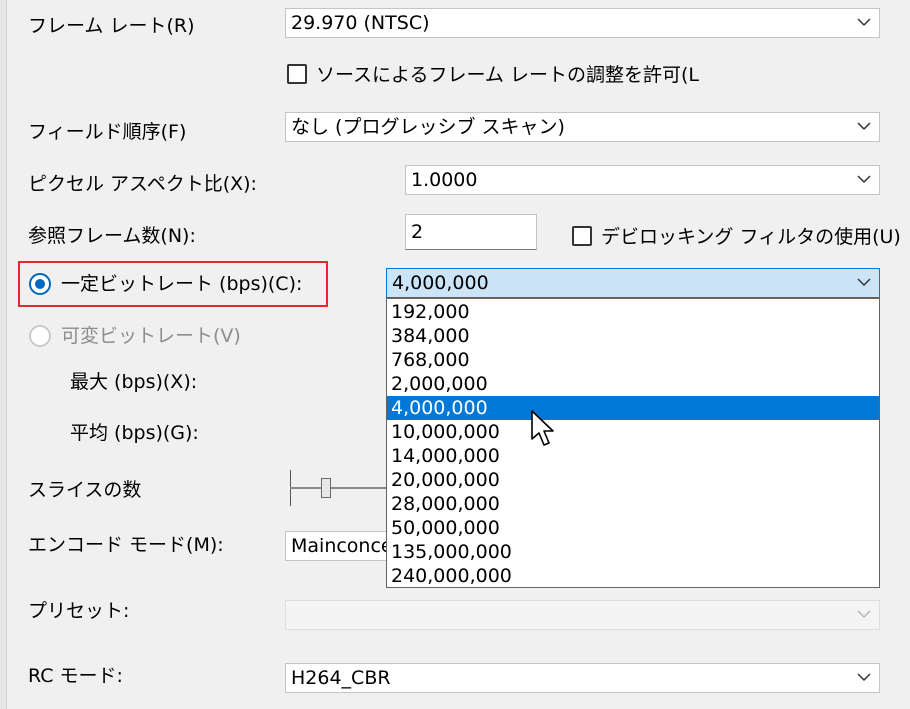 This screenshot has height=709, width=910. What do you see at coordinates (182, 284) in the screenshot?
I see `constant-bitrate-label: 一定ビットレート (bps)(C):` at bounding box center [182, 284].